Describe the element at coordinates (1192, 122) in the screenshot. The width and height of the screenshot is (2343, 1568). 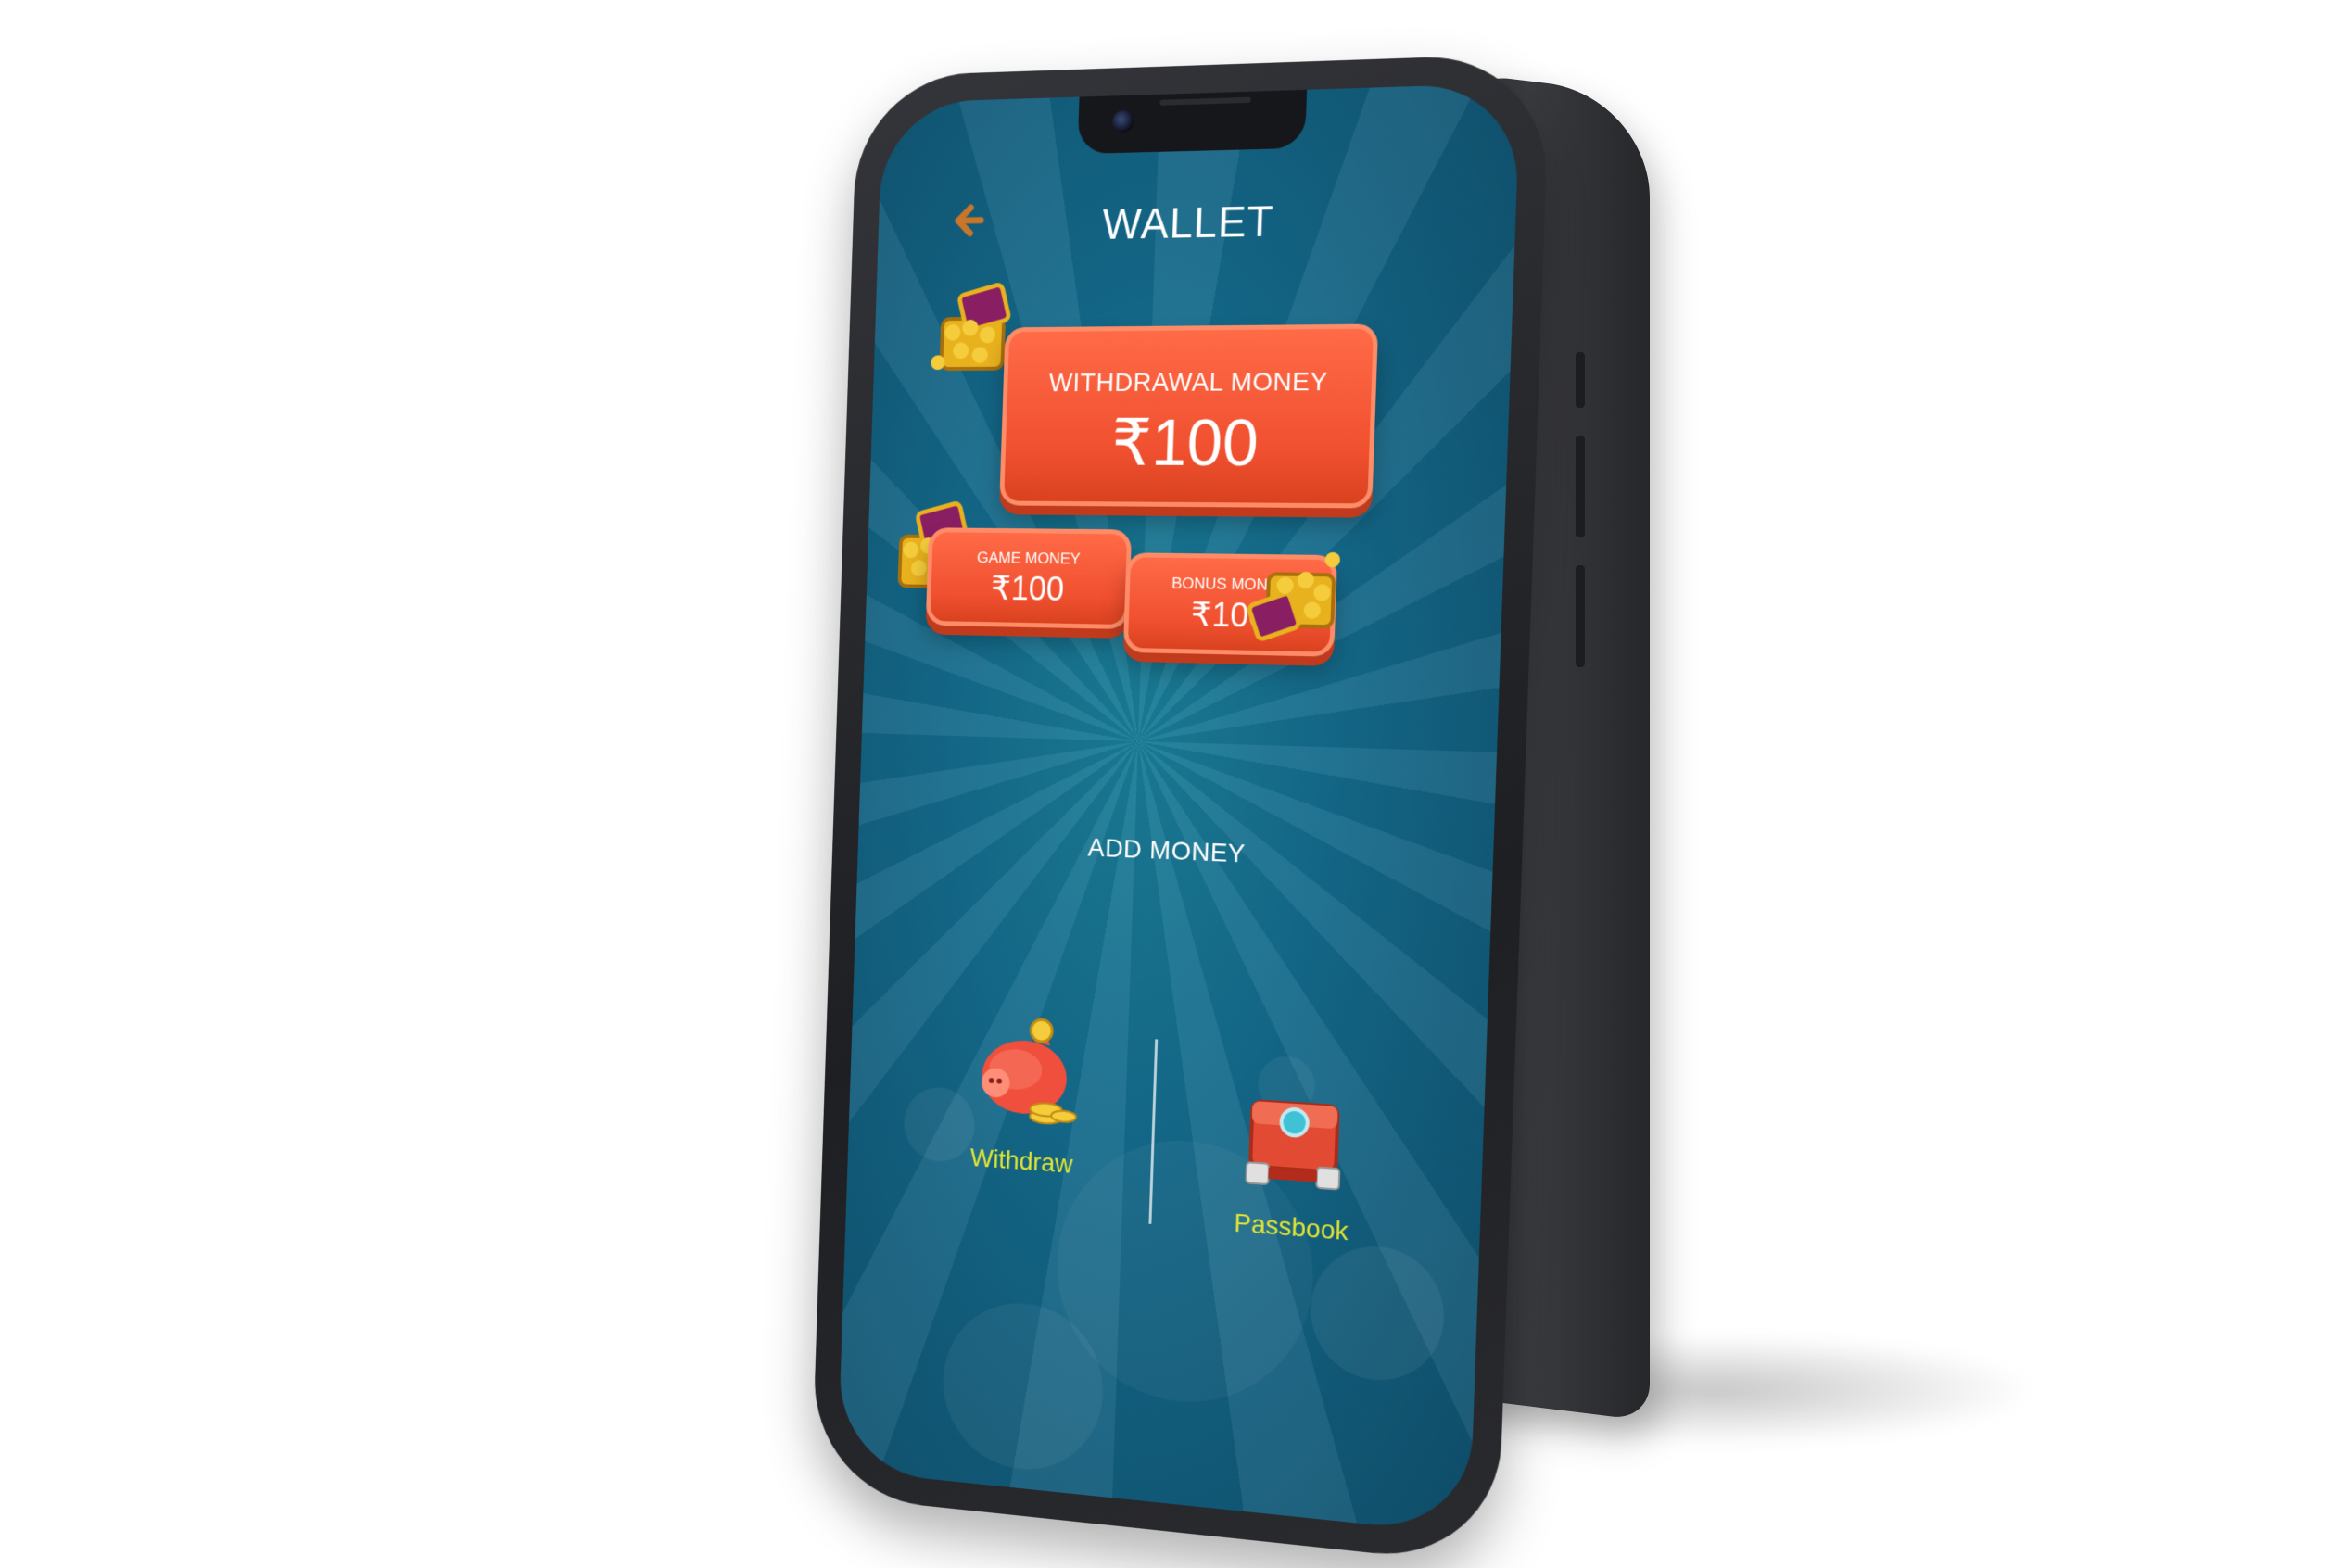
I see `phone-notch` at that location.